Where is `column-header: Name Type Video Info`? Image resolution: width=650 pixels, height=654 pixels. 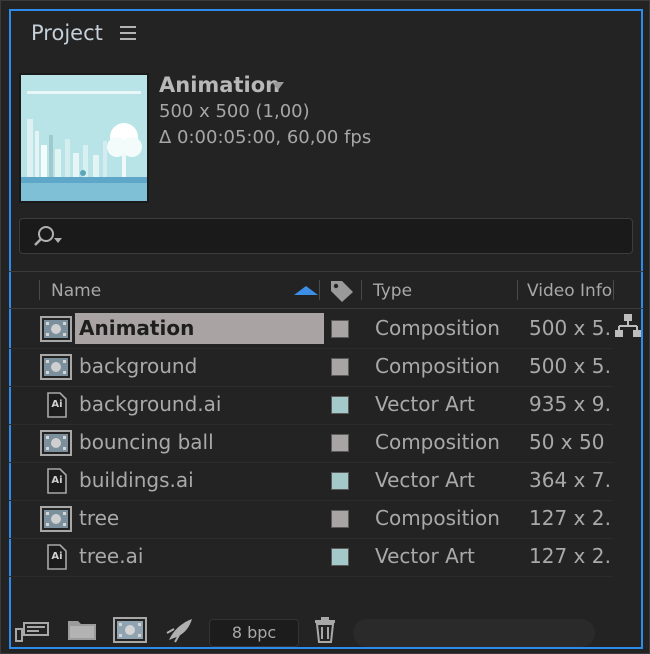 column-header: Name Type Video Info is located at coordinates (326, 290).